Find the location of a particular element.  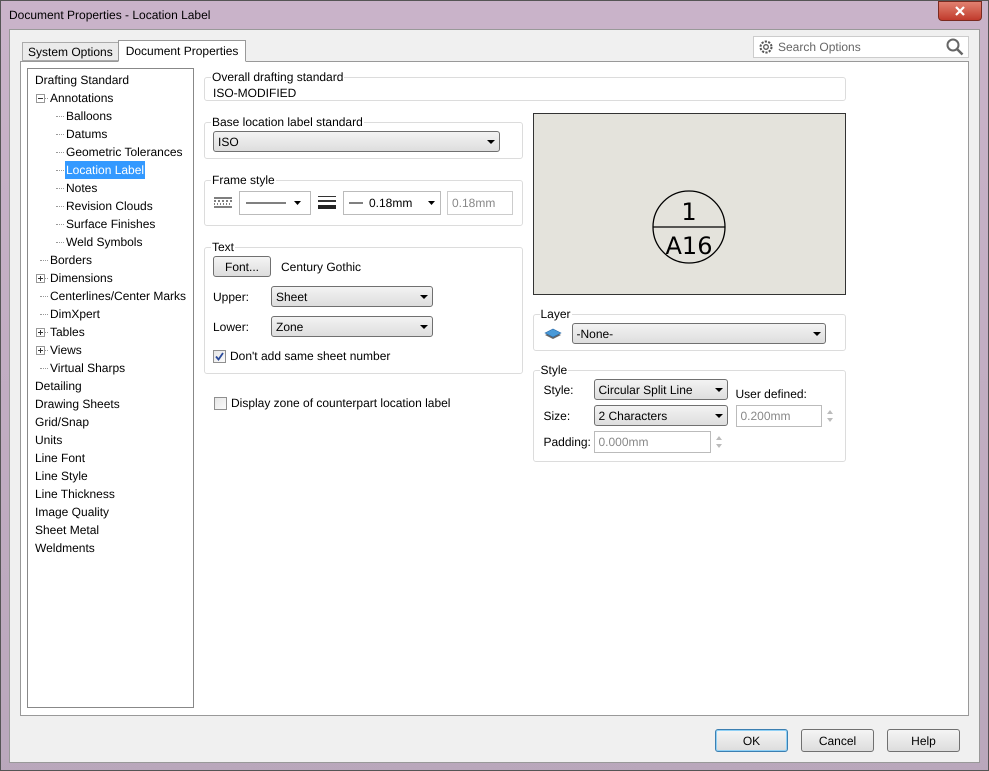

tree-item: Drafting Standard is located at coordinates (82, 80).